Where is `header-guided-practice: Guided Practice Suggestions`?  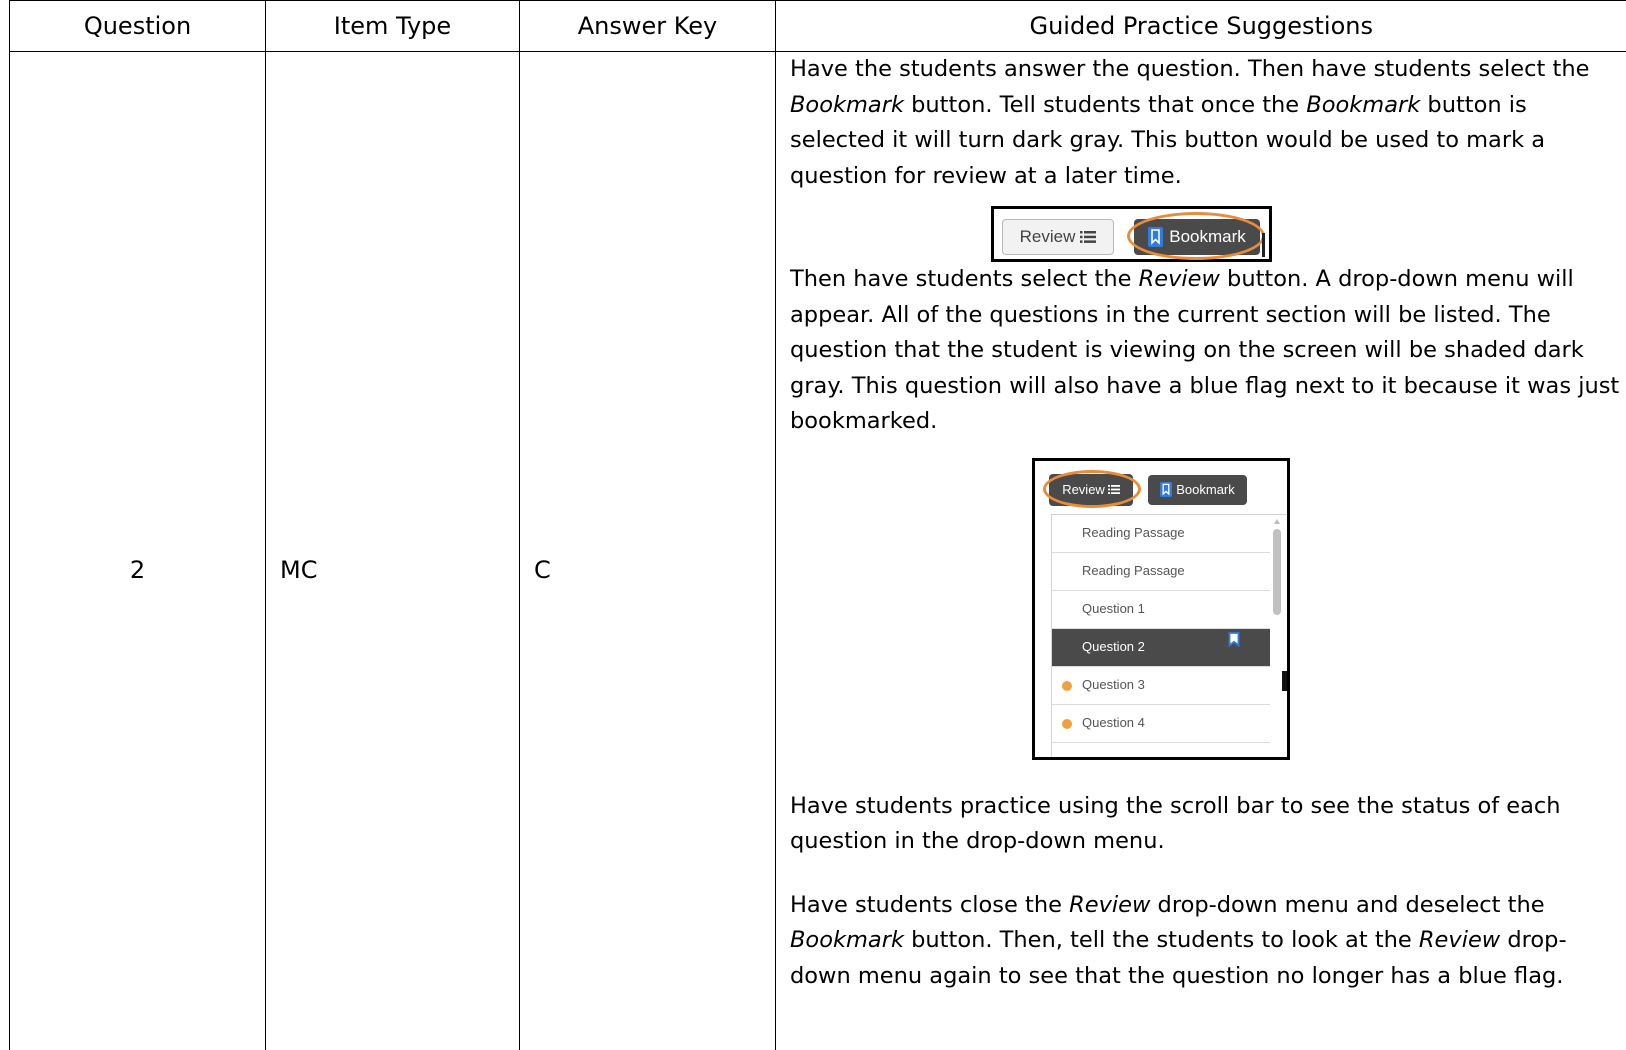 header-guided-practice: Guided Practice Suggestions is located at coordinates (1200, 26).